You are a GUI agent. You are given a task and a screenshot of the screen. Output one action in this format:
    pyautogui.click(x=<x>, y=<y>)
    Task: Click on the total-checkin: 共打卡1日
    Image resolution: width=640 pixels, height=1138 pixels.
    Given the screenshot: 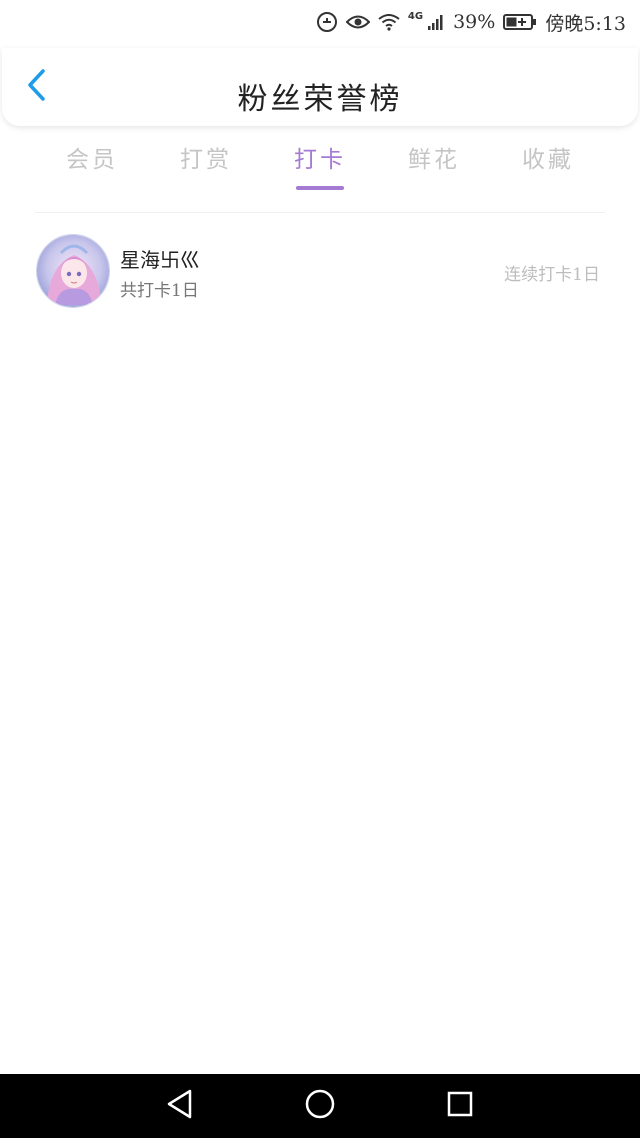 What is the action you would take?
    pyautogui.click(x=159, y=291)
    